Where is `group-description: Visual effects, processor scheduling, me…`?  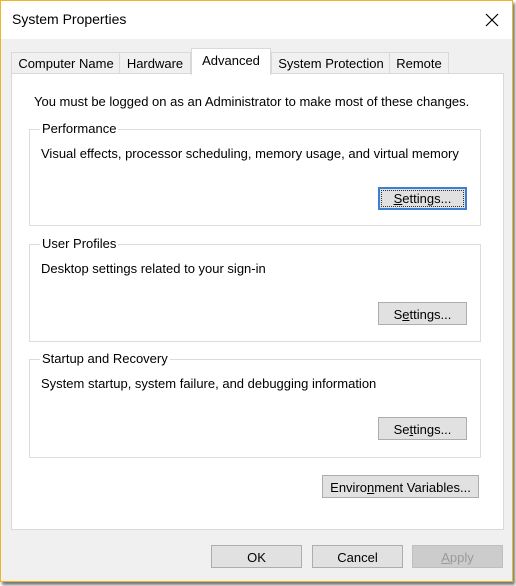 group-description: Visual effects, processor scheduling, me… is located at coordinates (250, 153).